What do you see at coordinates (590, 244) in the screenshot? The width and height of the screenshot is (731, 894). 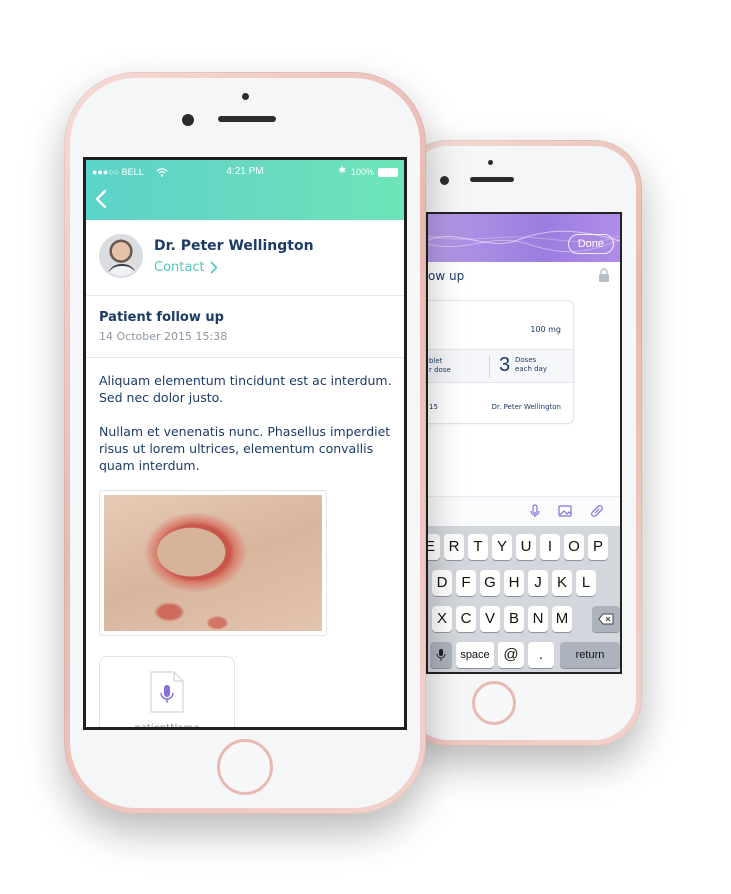 I see `done-button: Done` at bounding box center [590, 244].